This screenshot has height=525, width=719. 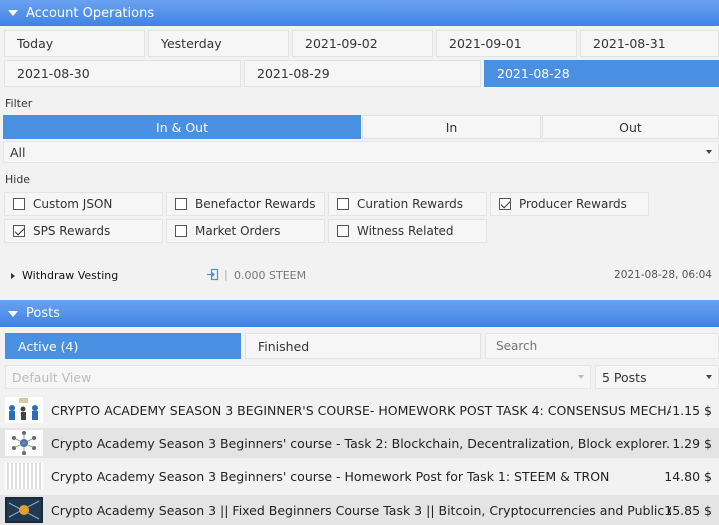 I want to click on posts-search-input, so click(x=602, y=346).